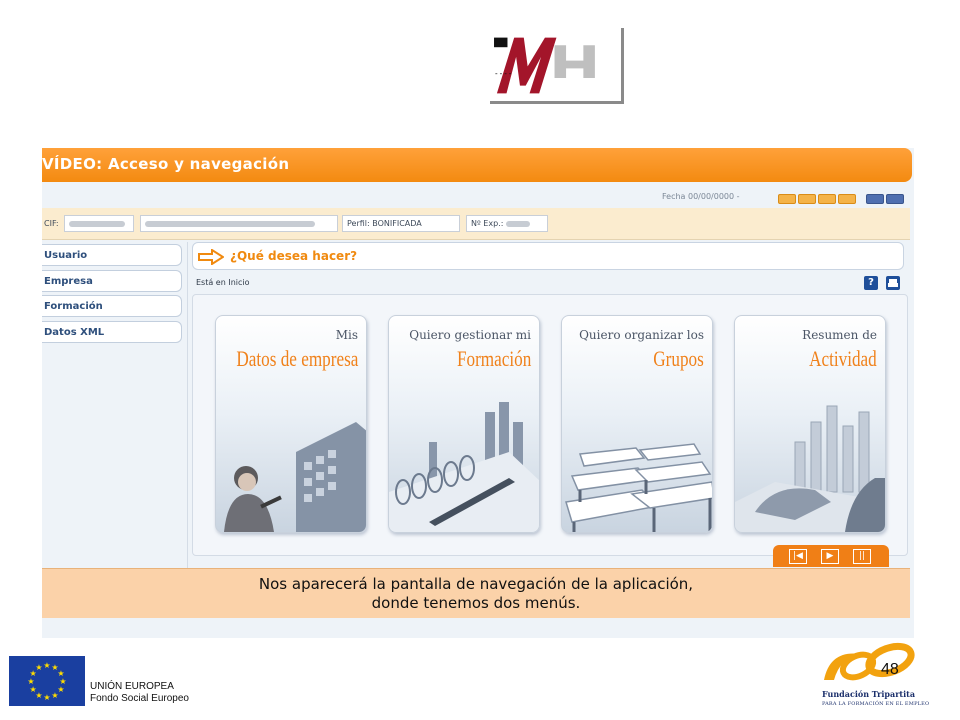  Describe the element at coordinates (869, 661) in the screenshot. I see `fundacion-tripartita-logo` at that location.